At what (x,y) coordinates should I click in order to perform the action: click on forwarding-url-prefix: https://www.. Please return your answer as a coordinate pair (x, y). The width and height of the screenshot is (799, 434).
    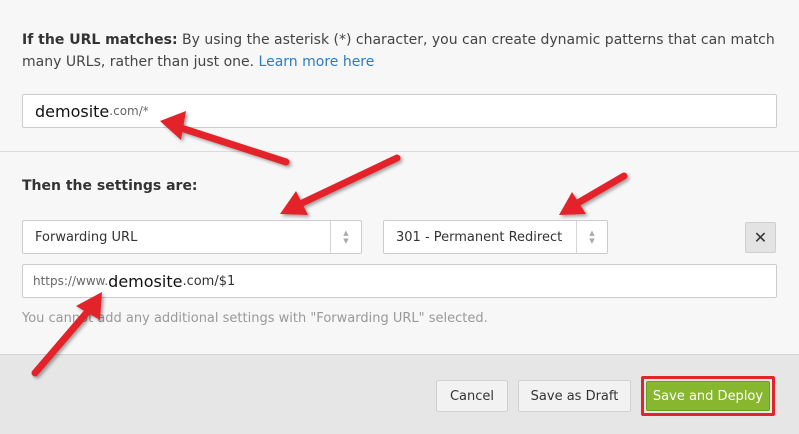
    Looking at the image, I should click on (71, 281).